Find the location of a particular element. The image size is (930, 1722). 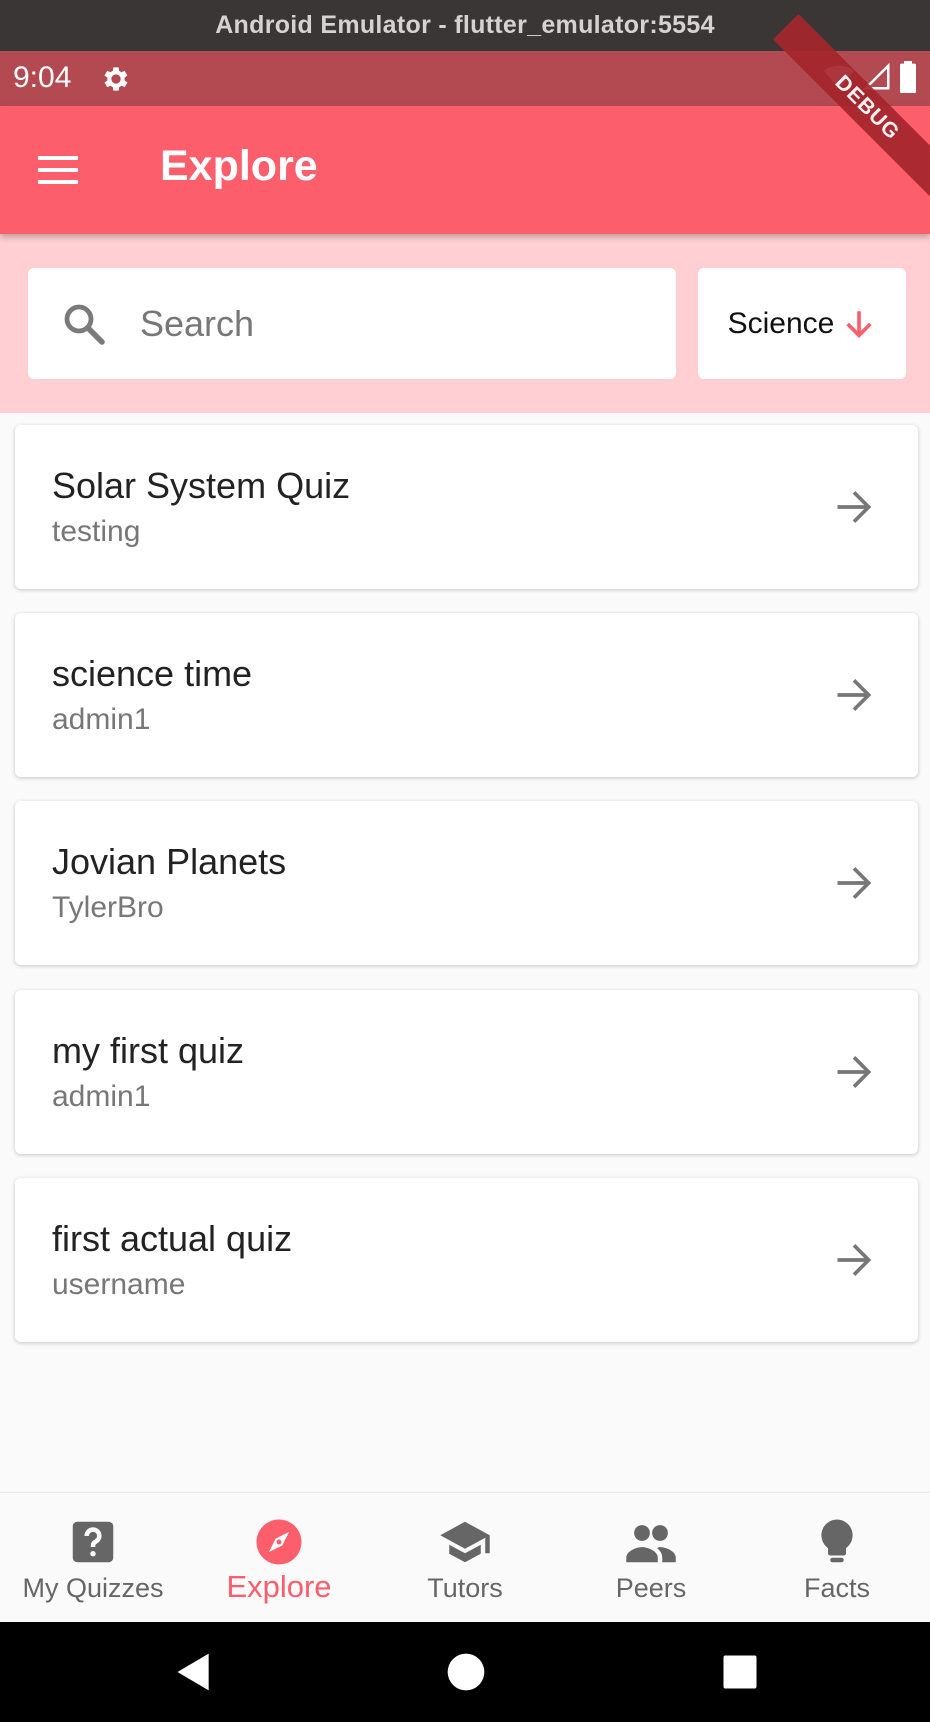

nav-label: Facts is located at coordinates (836, 1588).